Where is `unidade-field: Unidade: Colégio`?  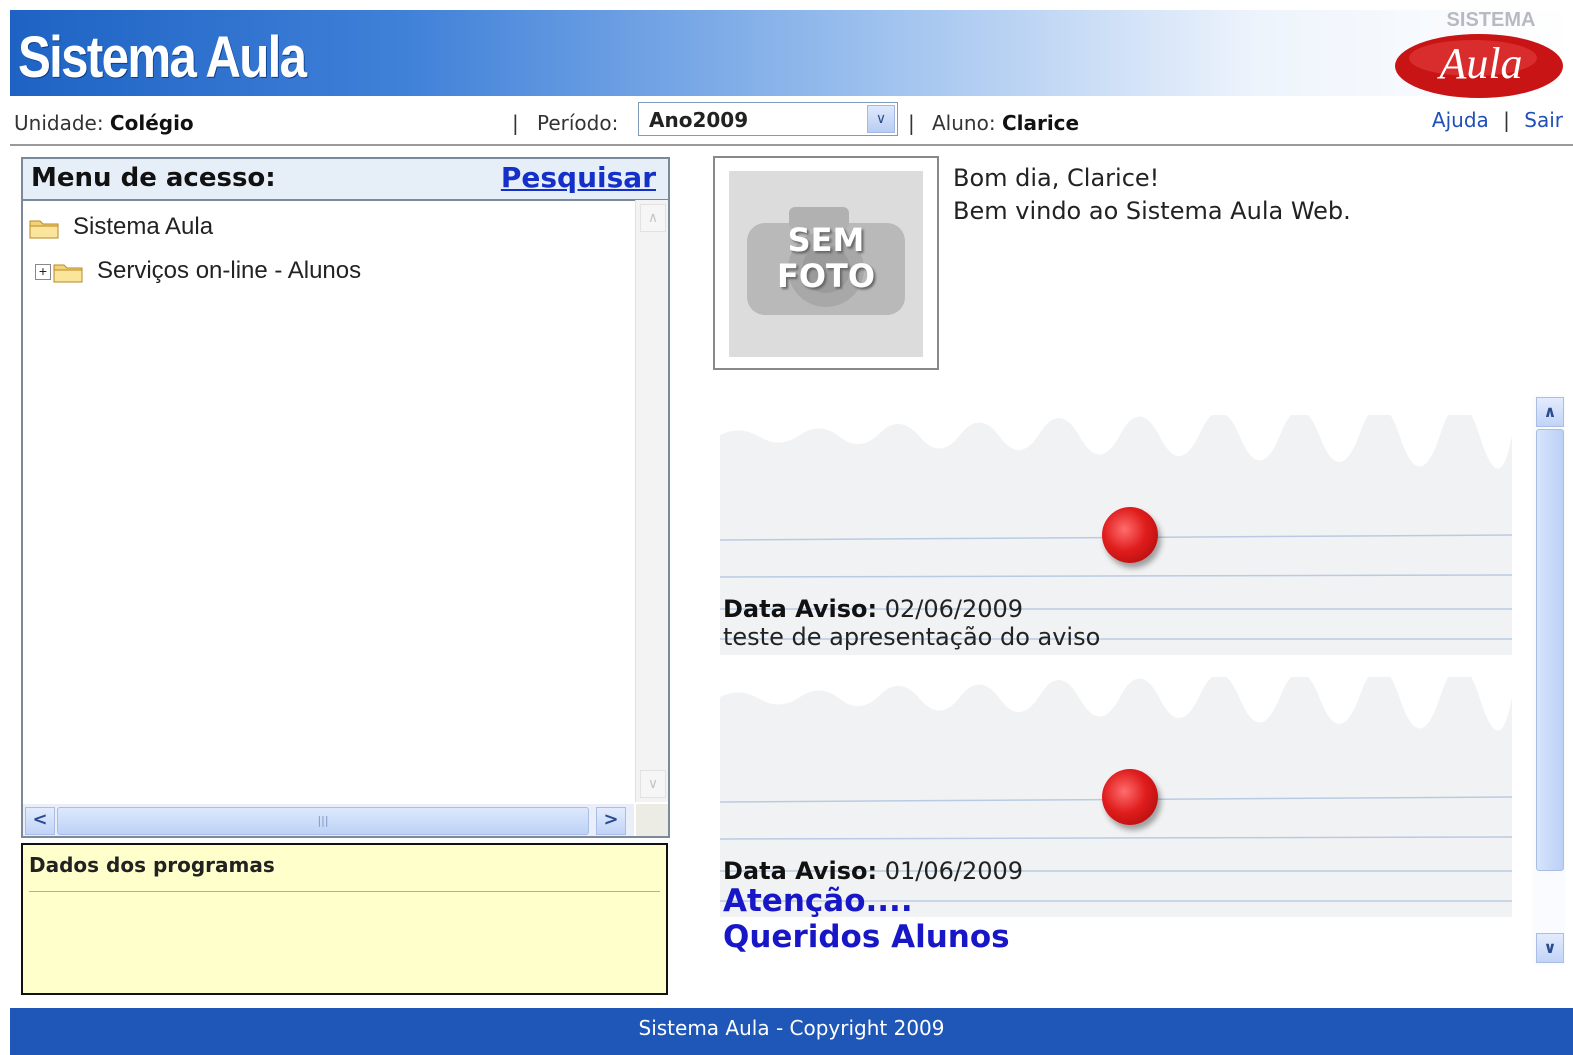
unidade-field: Unidade: Colégio is located at coordinates (104, 123).